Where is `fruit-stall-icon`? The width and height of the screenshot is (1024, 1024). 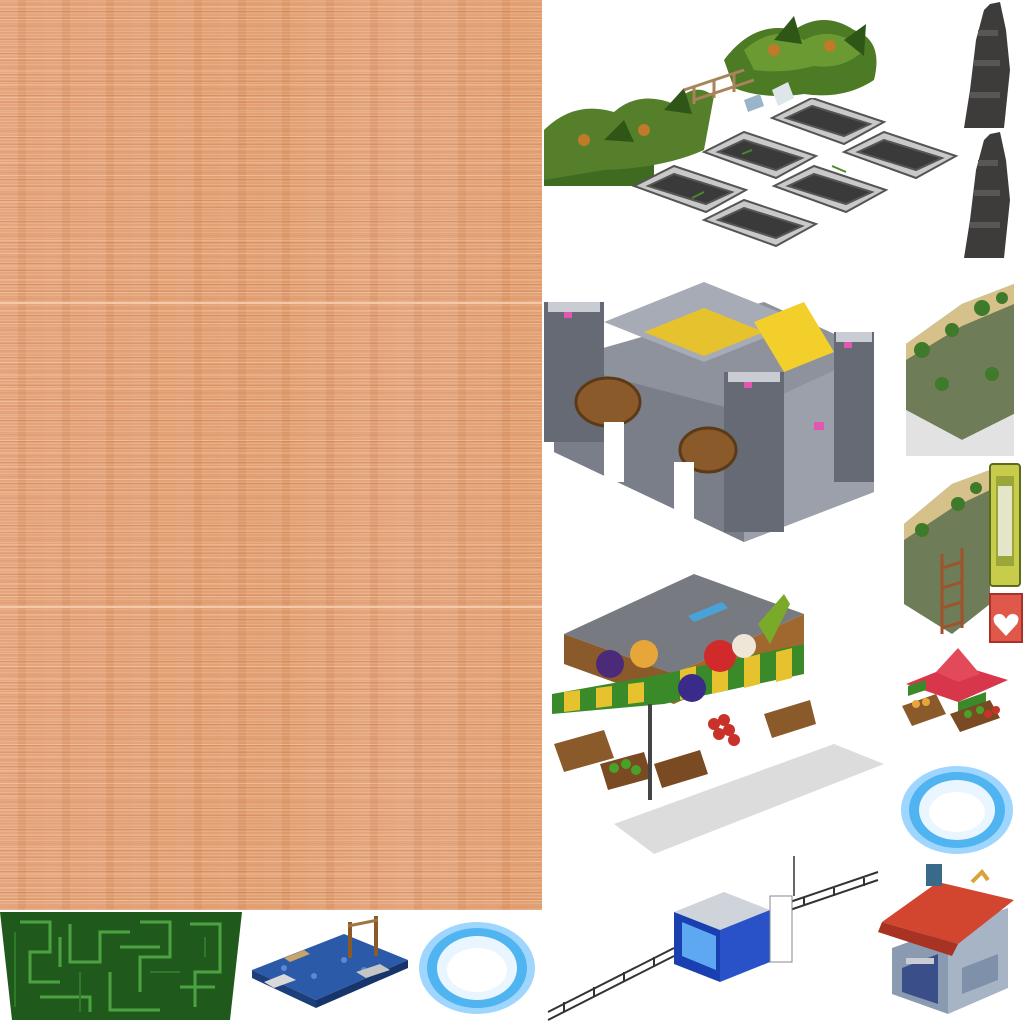
fruit-stall-icon is located at coordinates (955, 690).